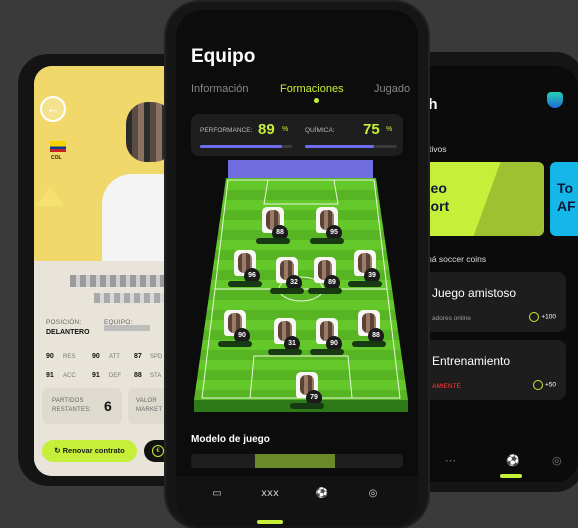 The height and width of the screenshot is (528, 578). Describe the element at coordinates (266, 129) in the screenshot. I see `performance-value: 89` at that location.